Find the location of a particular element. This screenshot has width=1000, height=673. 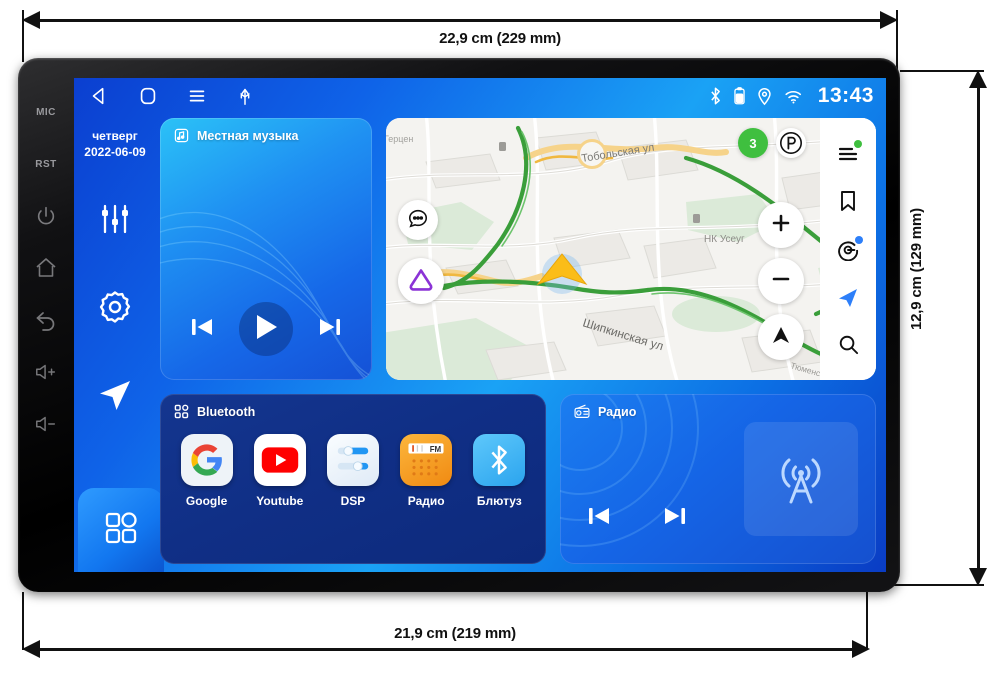

map-chat-button is located at coordinates (418, 220).